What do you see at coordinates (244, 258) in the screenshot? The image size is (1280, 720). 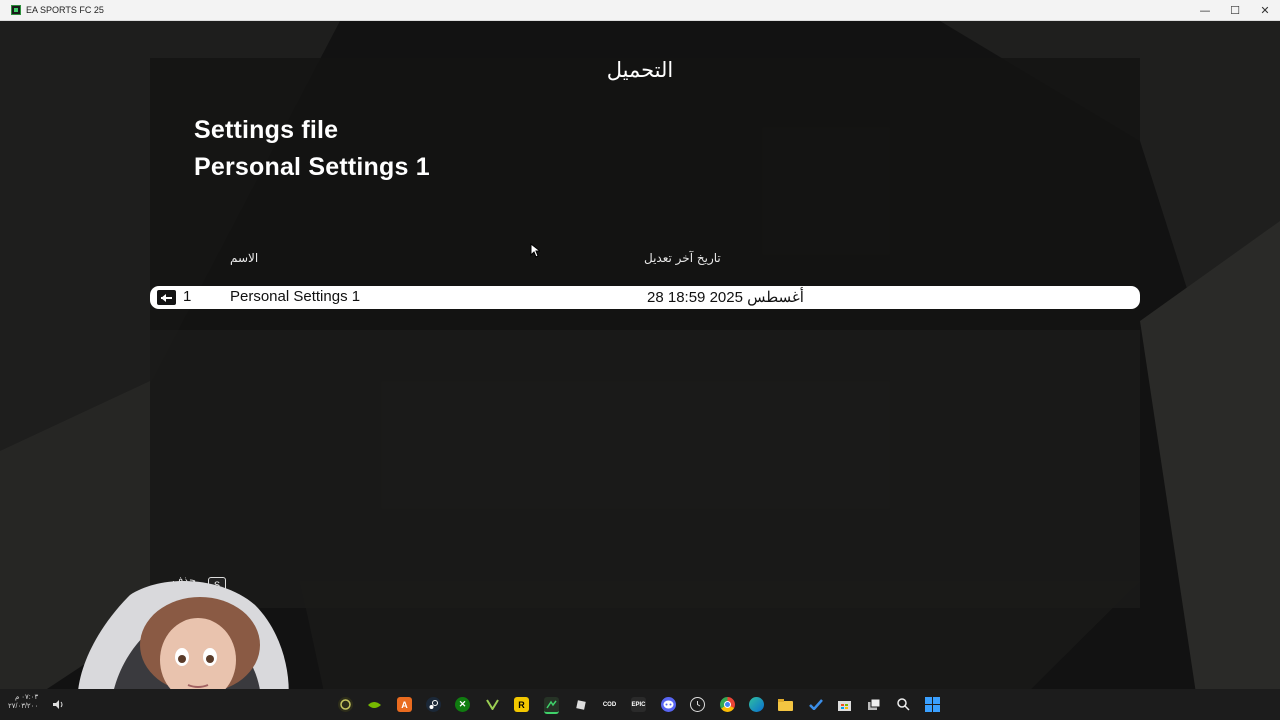 I see `column-header-name: الاسم` at bounding box center [244, 258].